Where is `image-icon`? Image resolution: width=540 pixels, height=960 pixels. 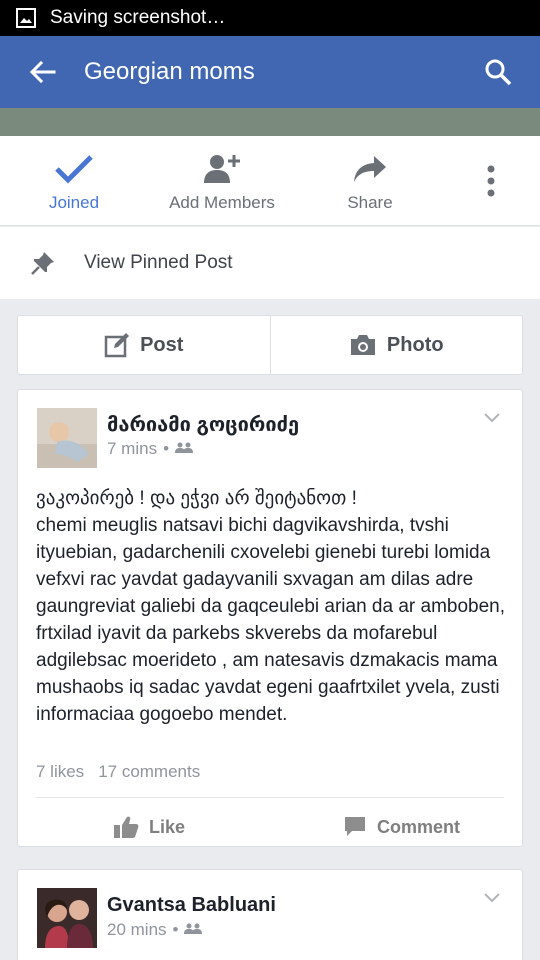
image-icon is located at coordinates (26, 18).